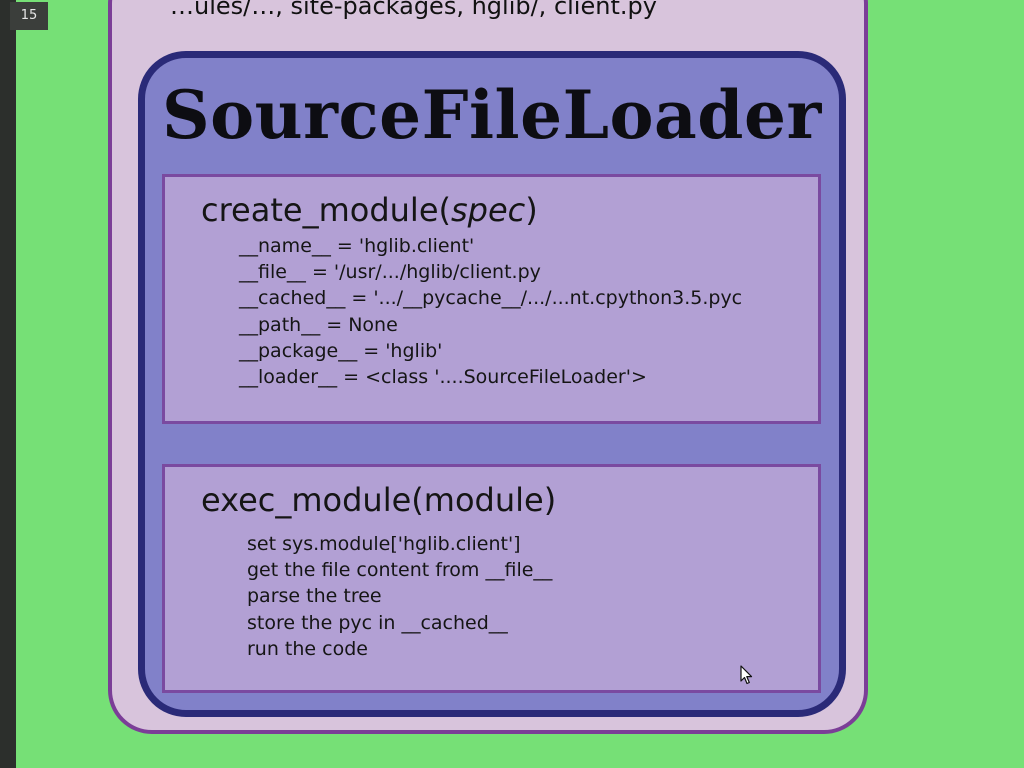 The image size is (1024, 768). What do you see at coordinates (8, 384) in the screenshot?
I see `left-panel-strip` at bounding box center [8, 384].